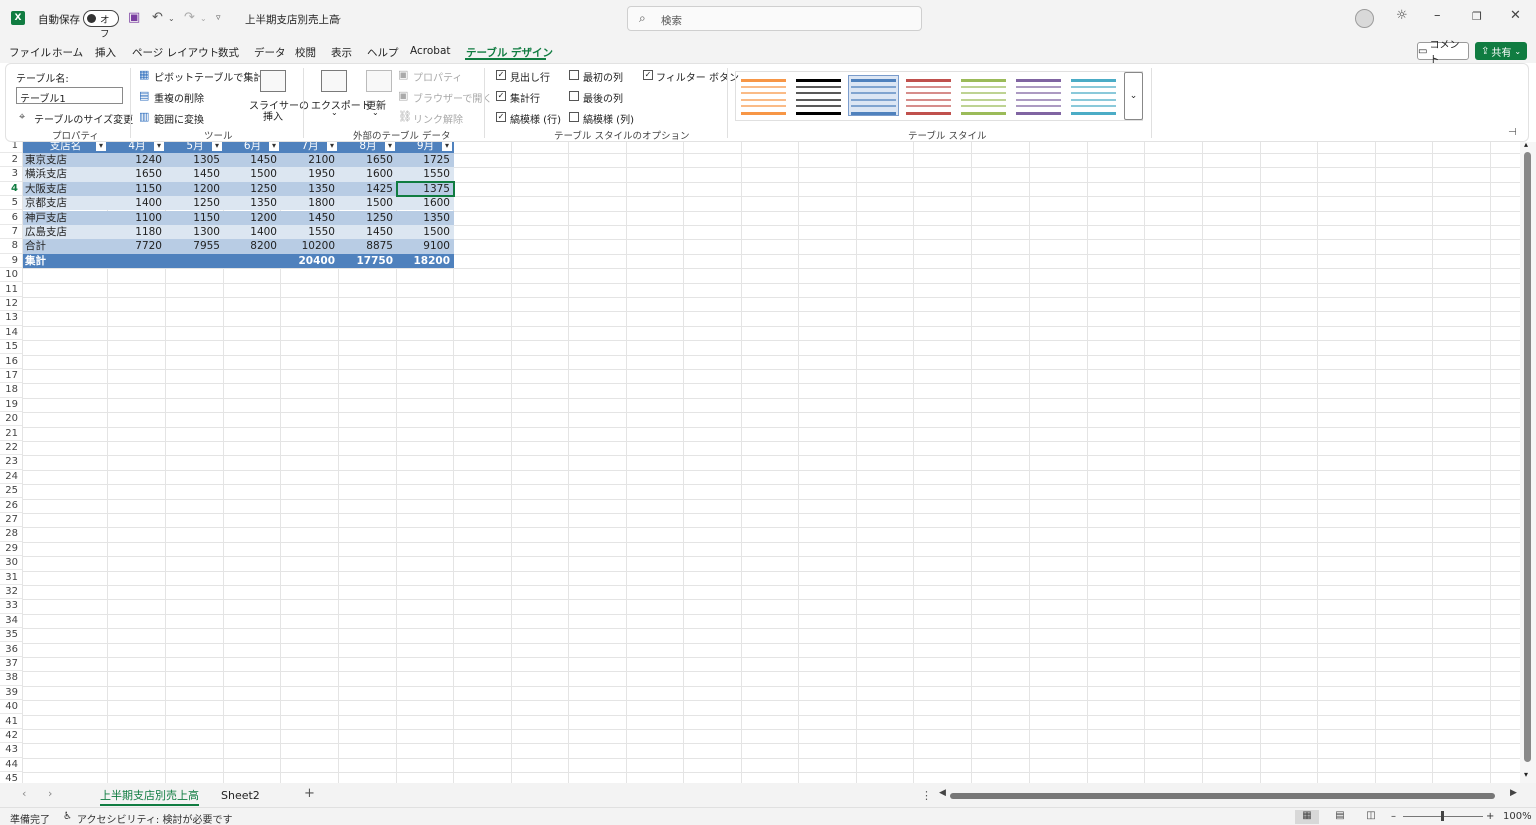 Image resolution: width=1536 pixels, height=825 pixels. Describe the element at coordinates (11, 520) in the screenshot. I see `row-header: 27` at that location.